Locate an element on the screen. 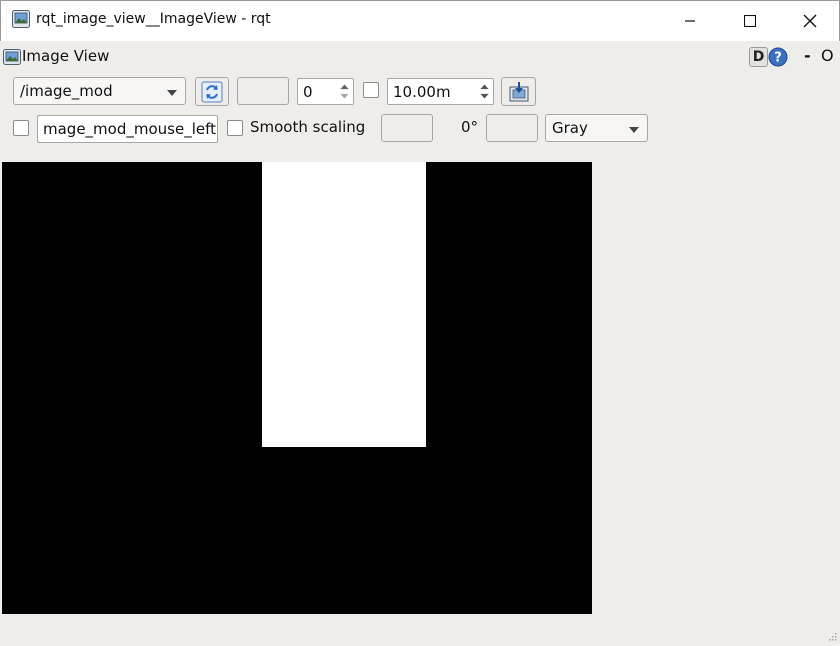  refresh-topics-button is located at coordinates (212, 91).